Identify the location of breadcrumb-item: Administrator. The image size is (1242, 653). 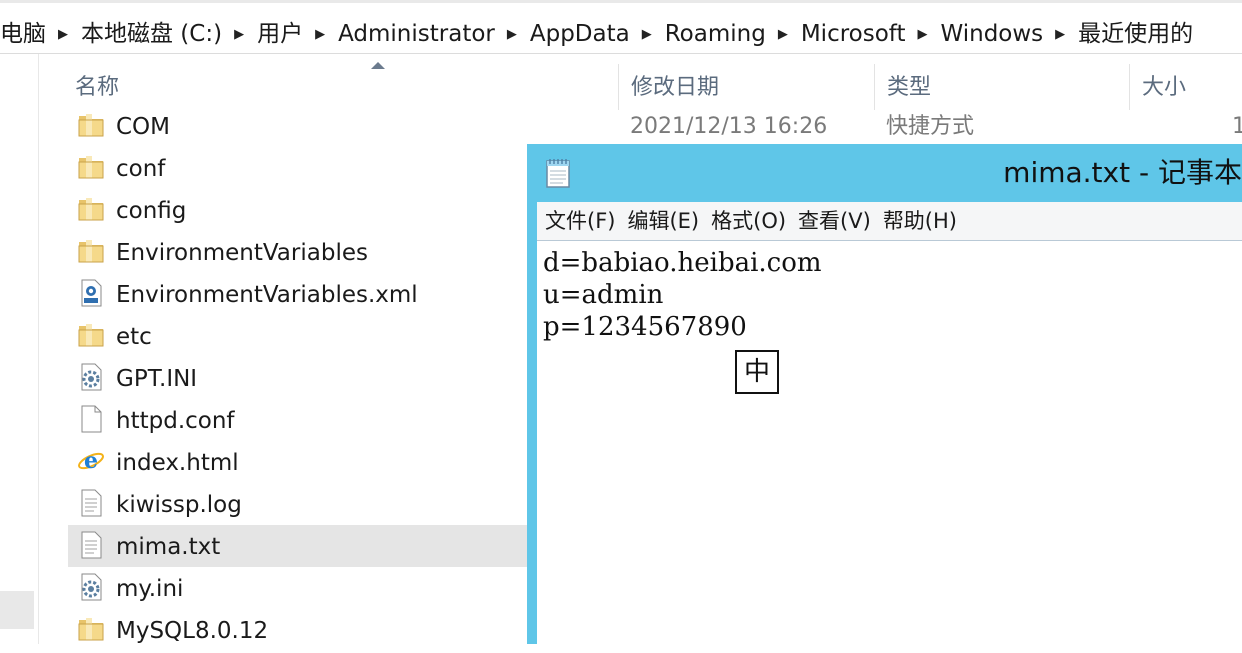
(416, 34).